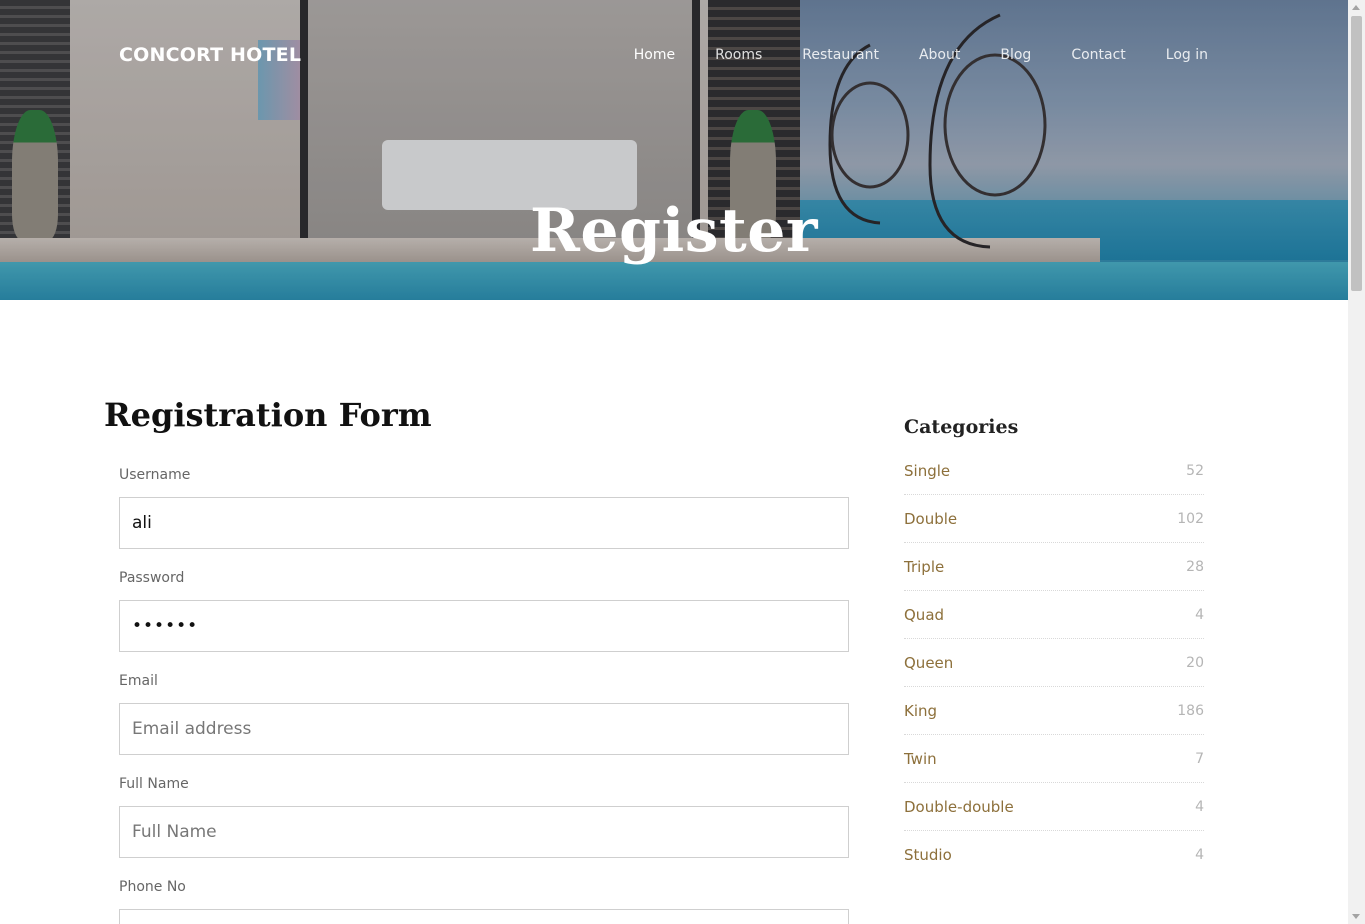 The width and height of the screenshot is (1365, 924). Describe the element at coordinates (1356, 153) in the screenshot. I see `scroll-thumb` at that location.